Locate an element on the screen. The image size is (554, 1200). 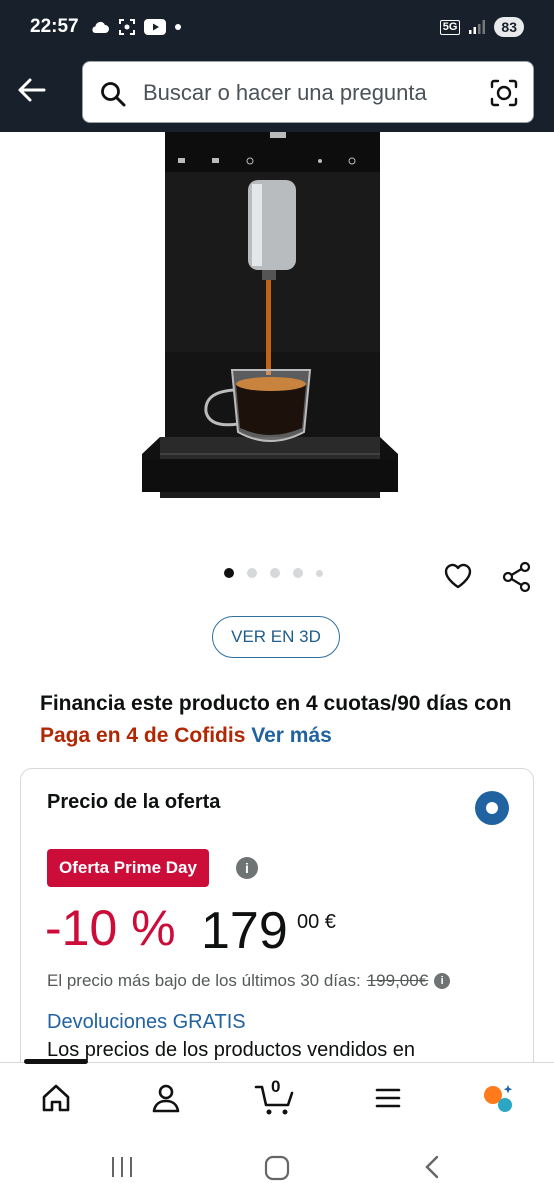
wishlist-button is located at coordinates (458, 578).